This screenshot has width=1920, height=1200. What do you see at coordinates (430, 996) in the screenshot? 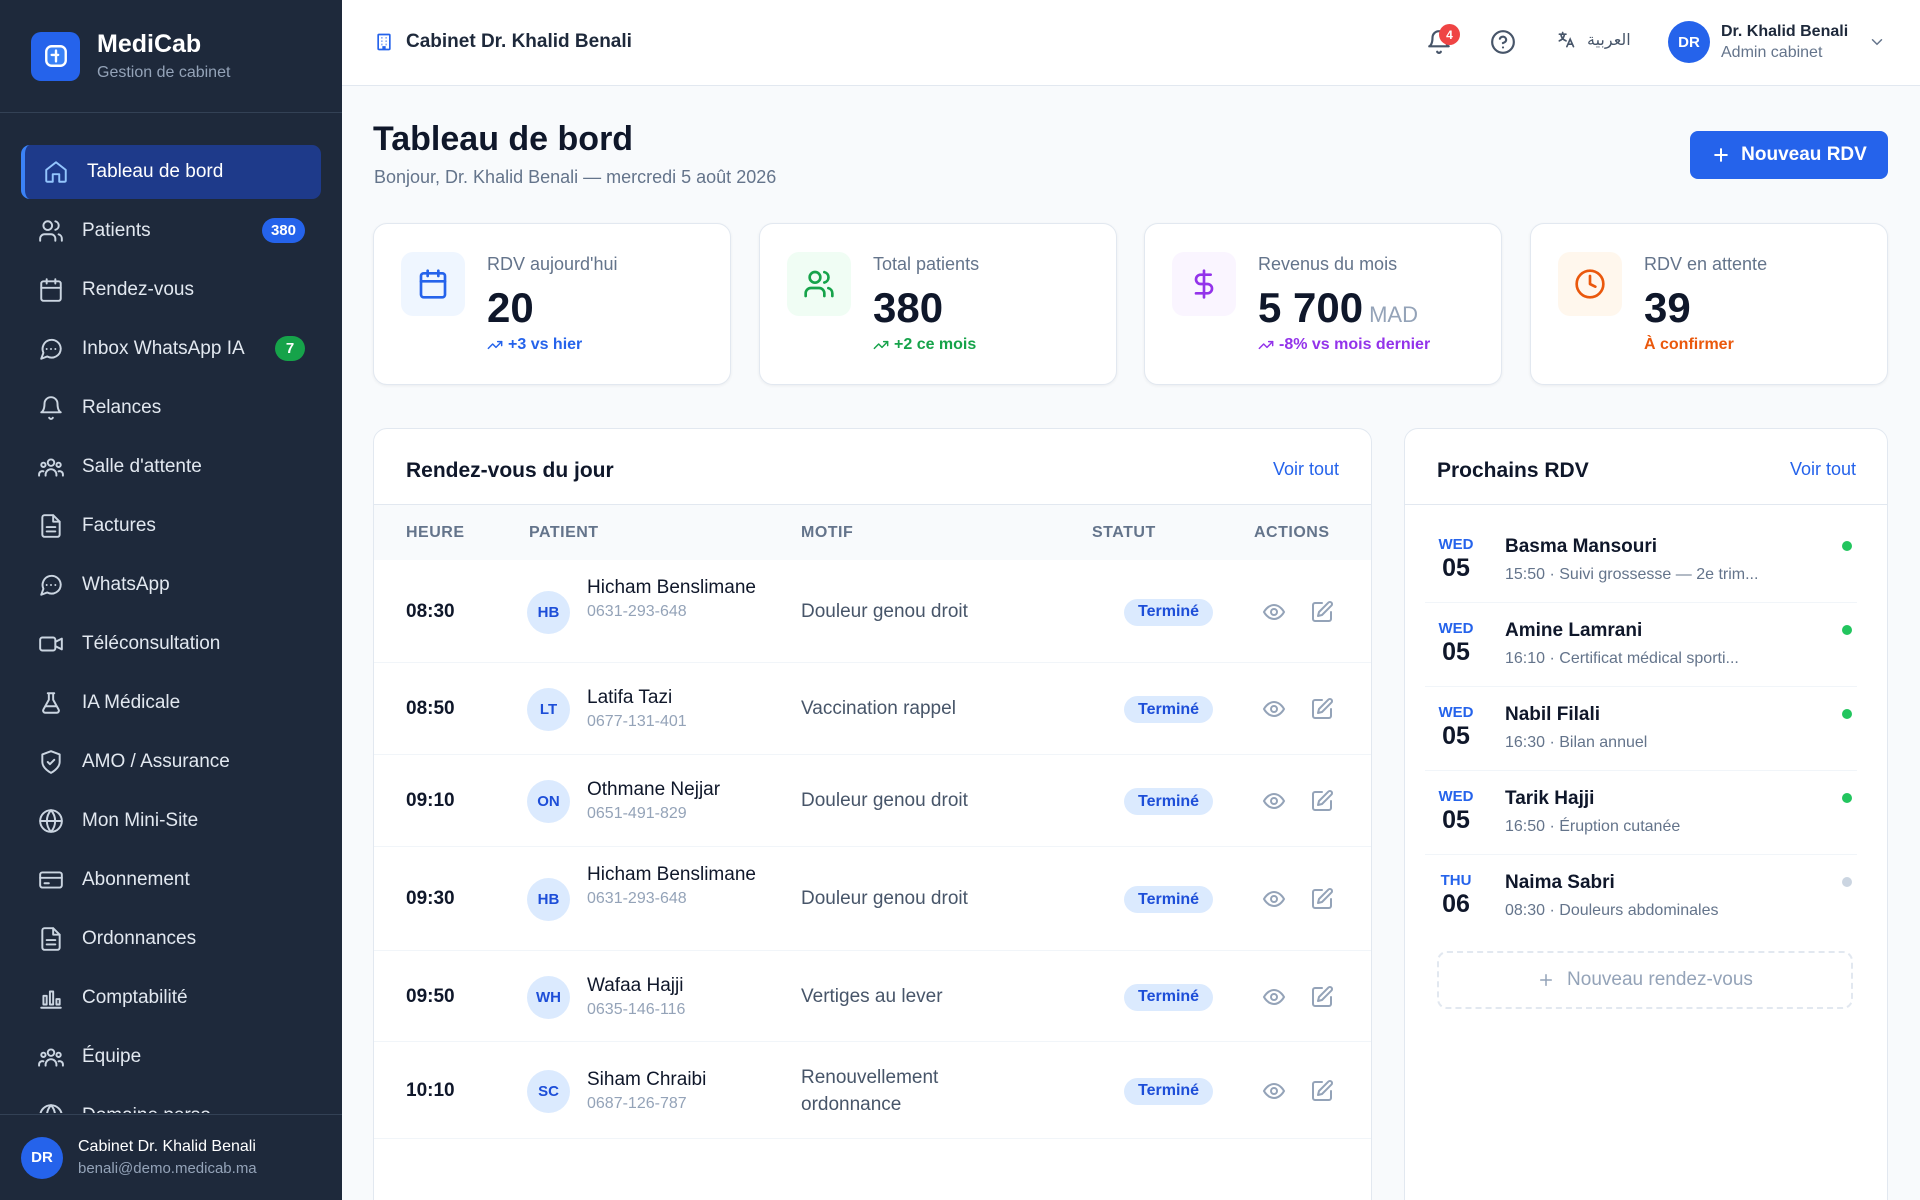
I see `appointment-time: 09:50` at bounding box center [430, 996].